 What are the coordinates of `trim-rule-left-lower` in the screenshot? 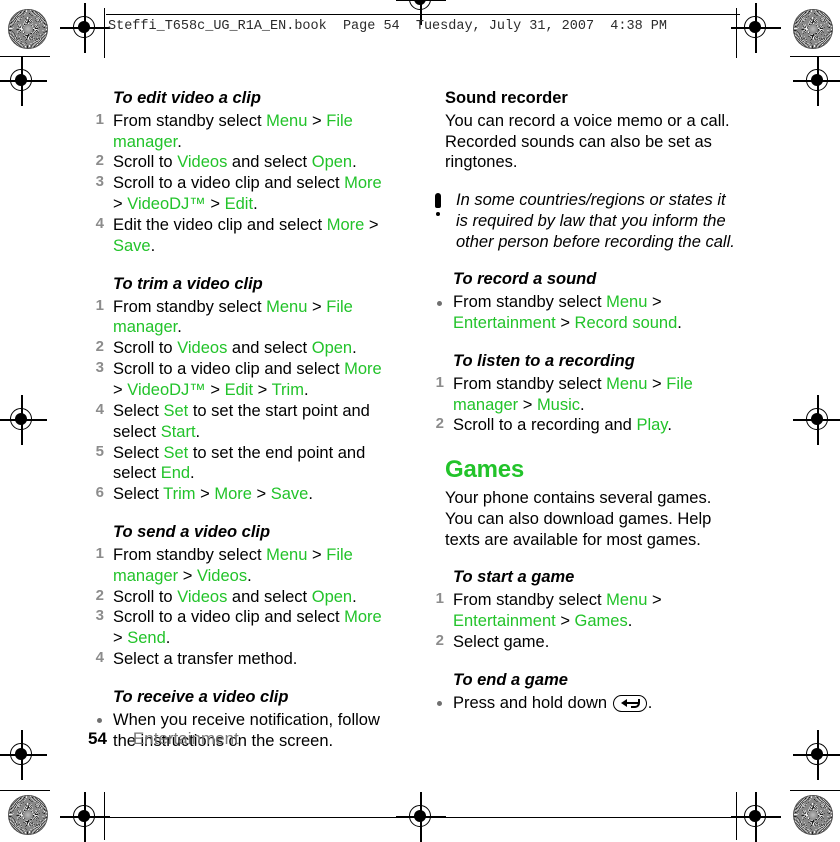 It's located at (25, 791).